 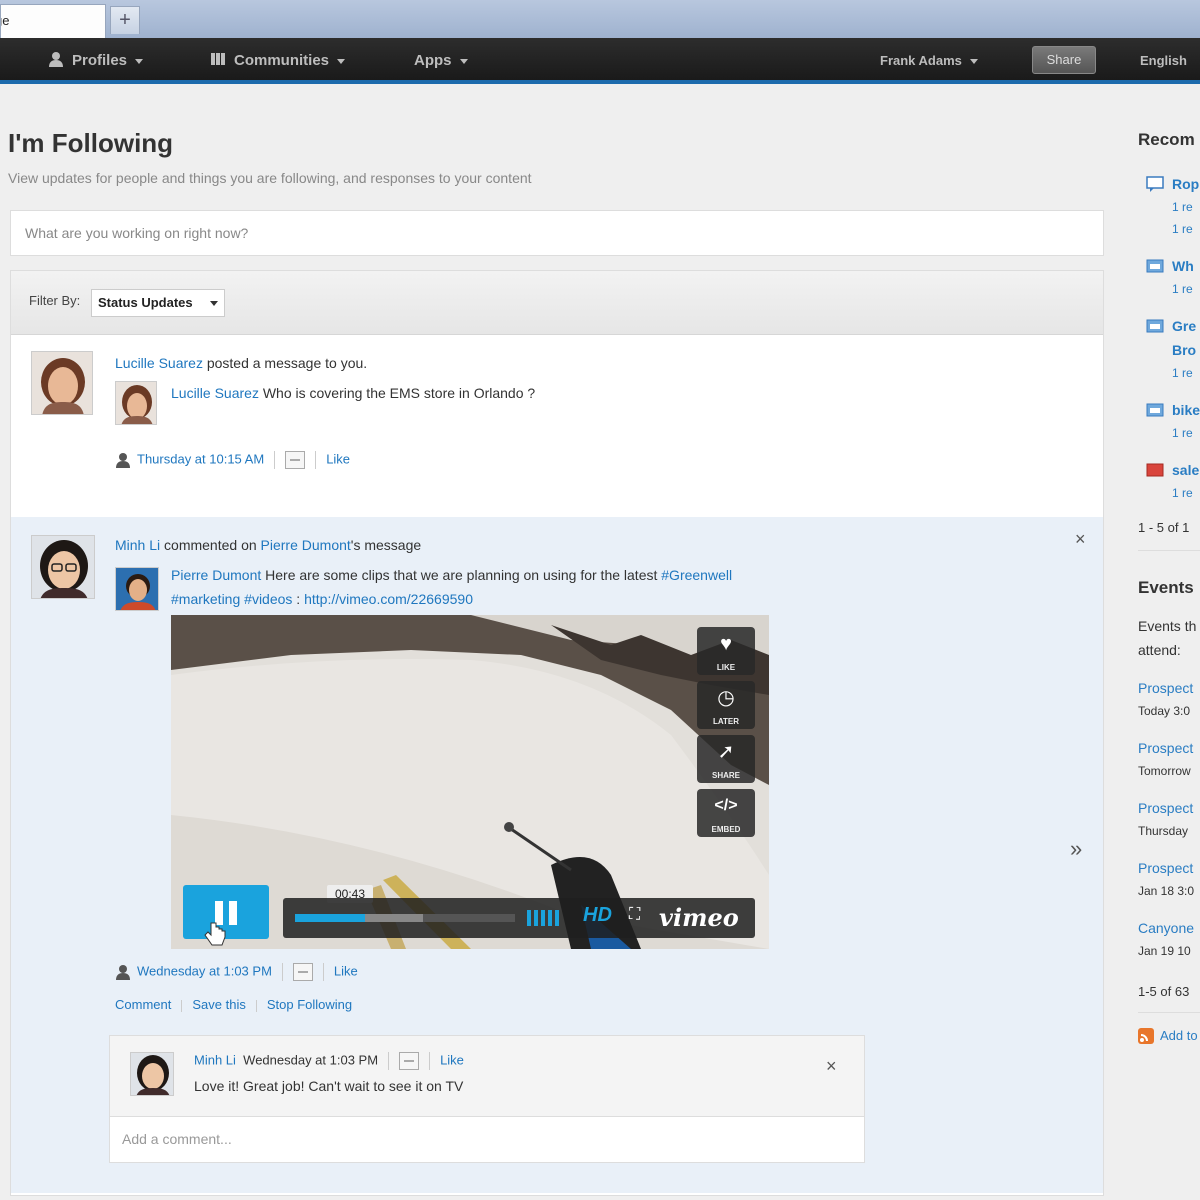 I want to click on person-icon, so click(x=56, y=59).